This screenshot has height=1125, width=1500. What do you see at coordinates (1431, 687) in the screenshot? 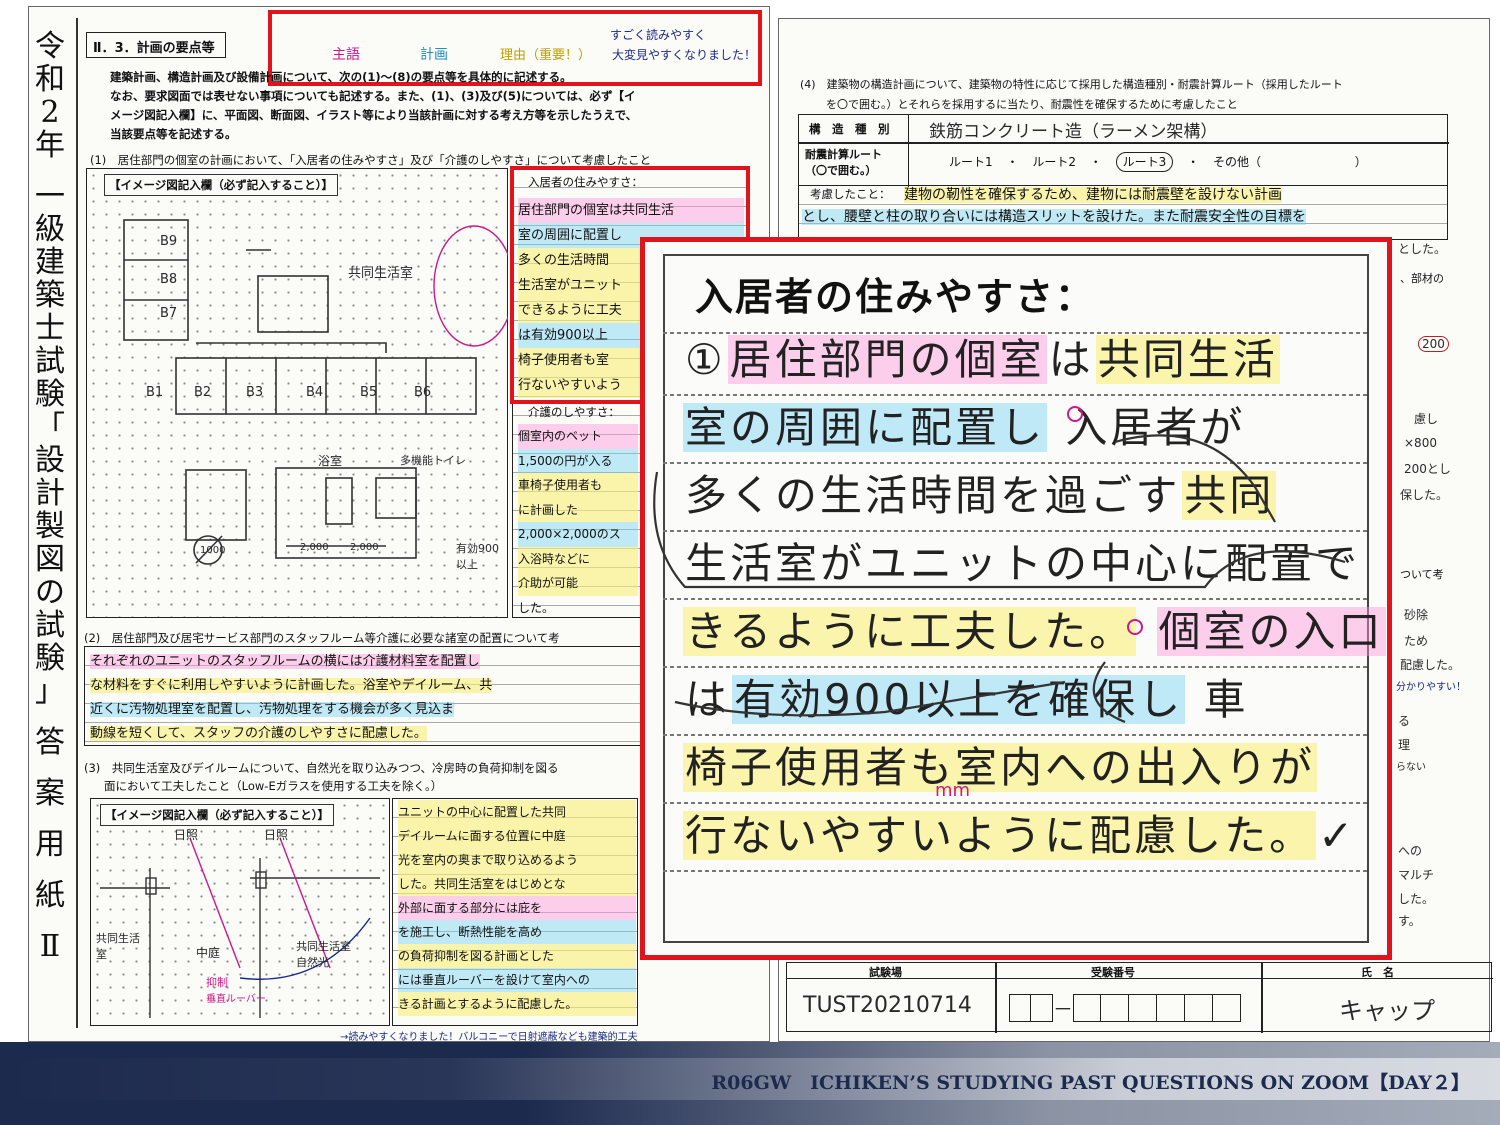
I see `fragment: 分かりやすい！` at bounding box center [1431, 687].